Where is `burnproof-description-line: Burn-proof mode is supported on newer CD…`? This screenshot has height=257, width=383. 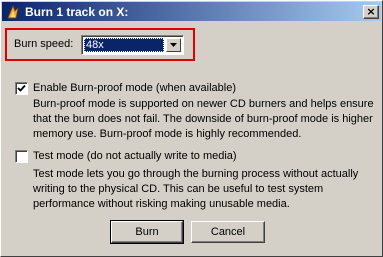
burnproof-description-line: Burn-proof mode is supported on newer CD… is located at coordinates (203, 104).